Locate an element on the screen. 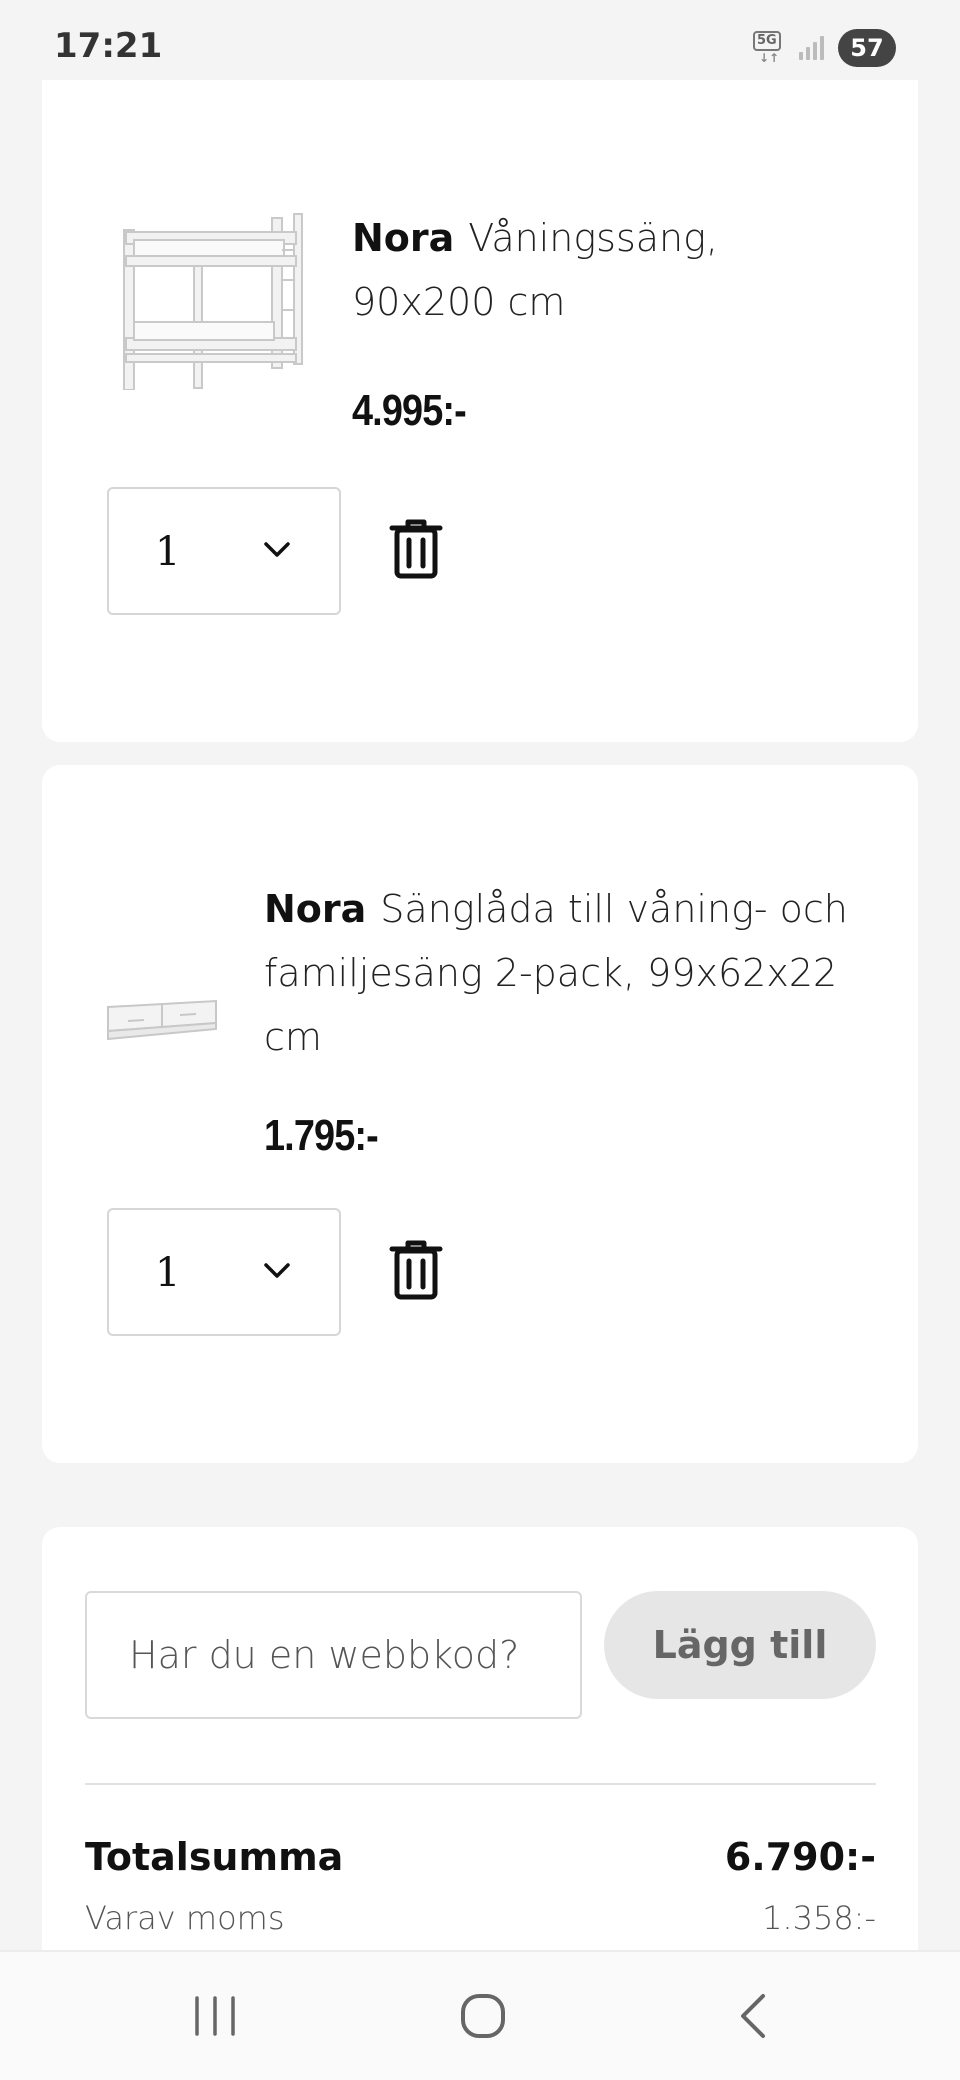 This screenshot has height=2080, width=960. system-nav-bar is located at coordinates (480, 2015).